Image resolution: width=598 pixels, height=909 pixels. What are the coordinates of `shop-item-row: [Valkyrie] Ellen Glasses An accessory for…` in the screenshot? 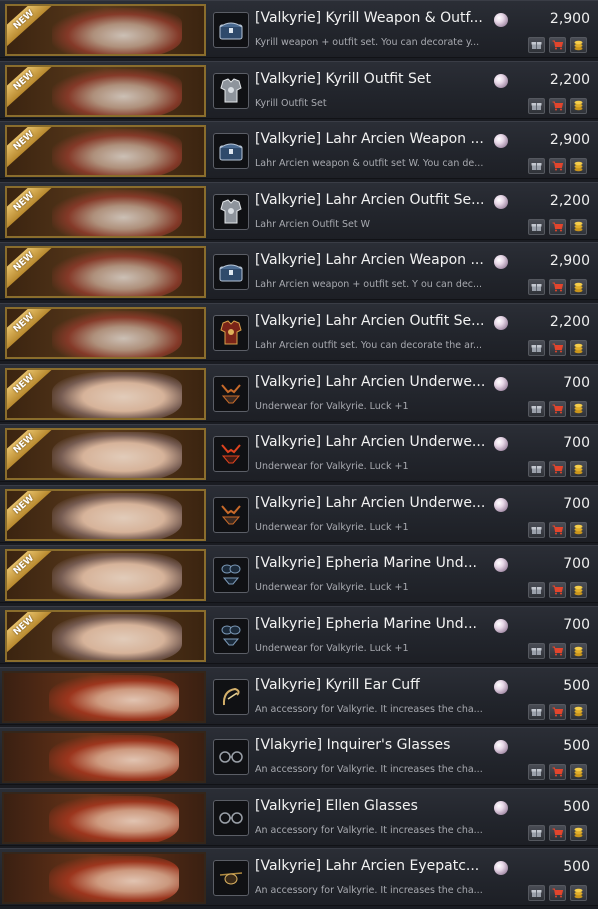 It's located at (299, 816).